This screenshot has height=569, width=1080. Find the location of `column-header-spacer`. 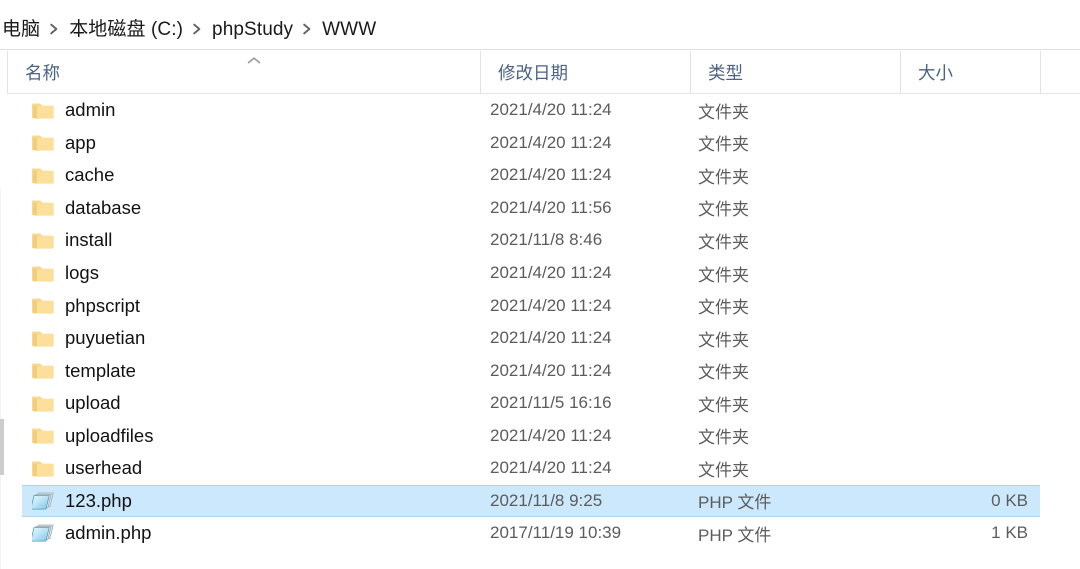

column-header-spacer is located at coordinates (1060, 72).